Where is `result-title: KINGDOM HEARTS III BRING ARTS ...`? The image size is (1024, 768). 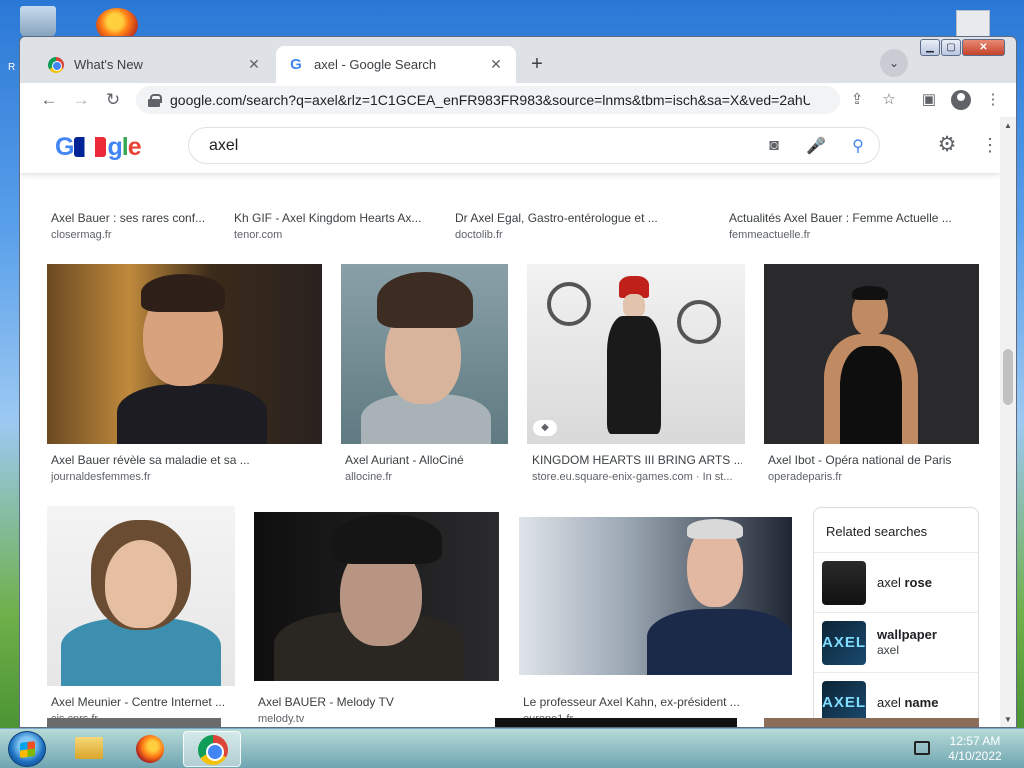 result-title: KINGDOM HEARTS III BRING ARTS ... is located at coordinates (637, 460).